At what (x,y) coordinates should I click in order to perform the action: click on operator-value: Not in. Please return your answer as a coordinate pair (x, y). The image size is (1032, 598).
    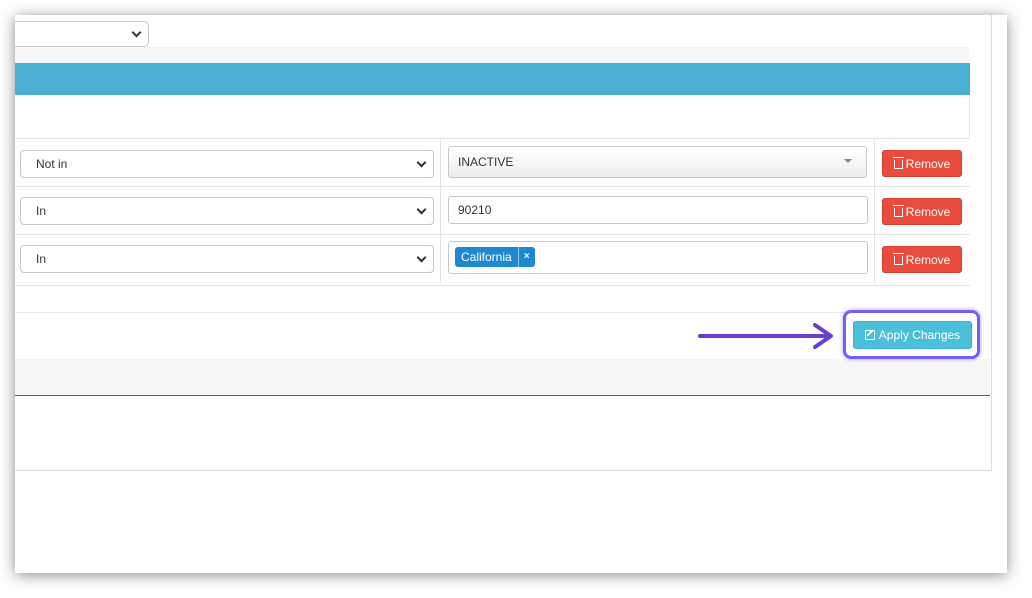
    Looking at the image, I should click on (52, 164).